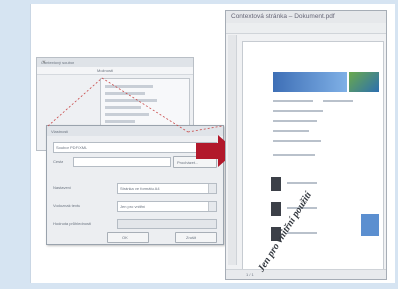 The height and width of the screenshot is (289, 398). What do you see at coordinates (306, 274) in the screenshot?
I see `document-statusbar: 1 / 1` at bounding box center [306, 274].